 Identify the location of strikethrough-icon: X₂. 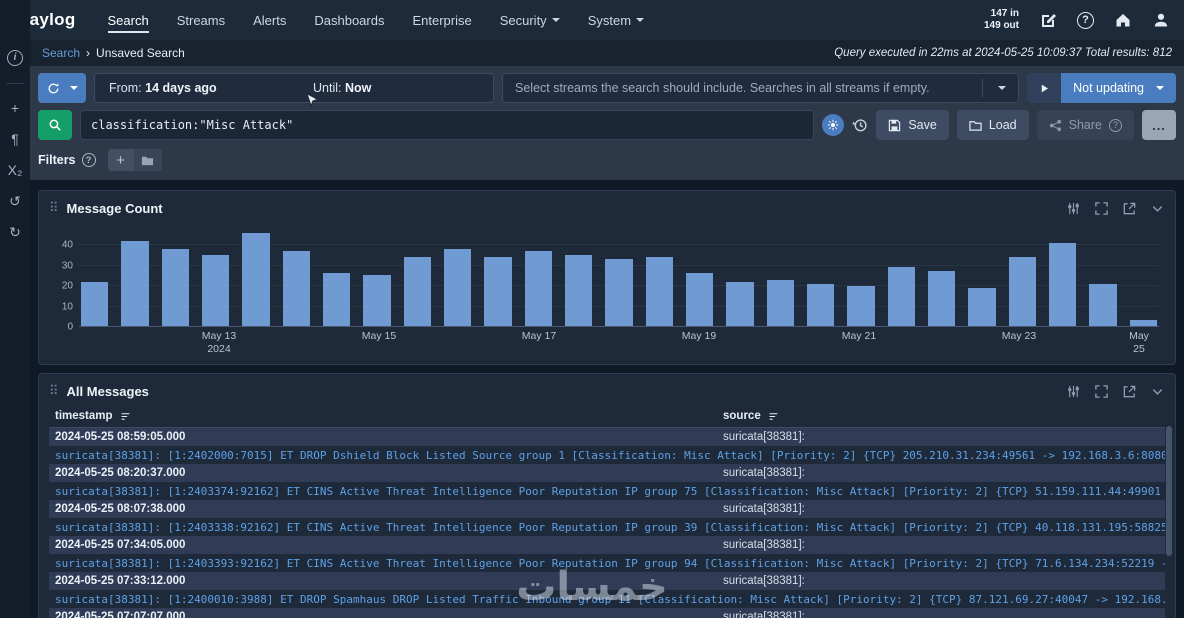
(15, 170).